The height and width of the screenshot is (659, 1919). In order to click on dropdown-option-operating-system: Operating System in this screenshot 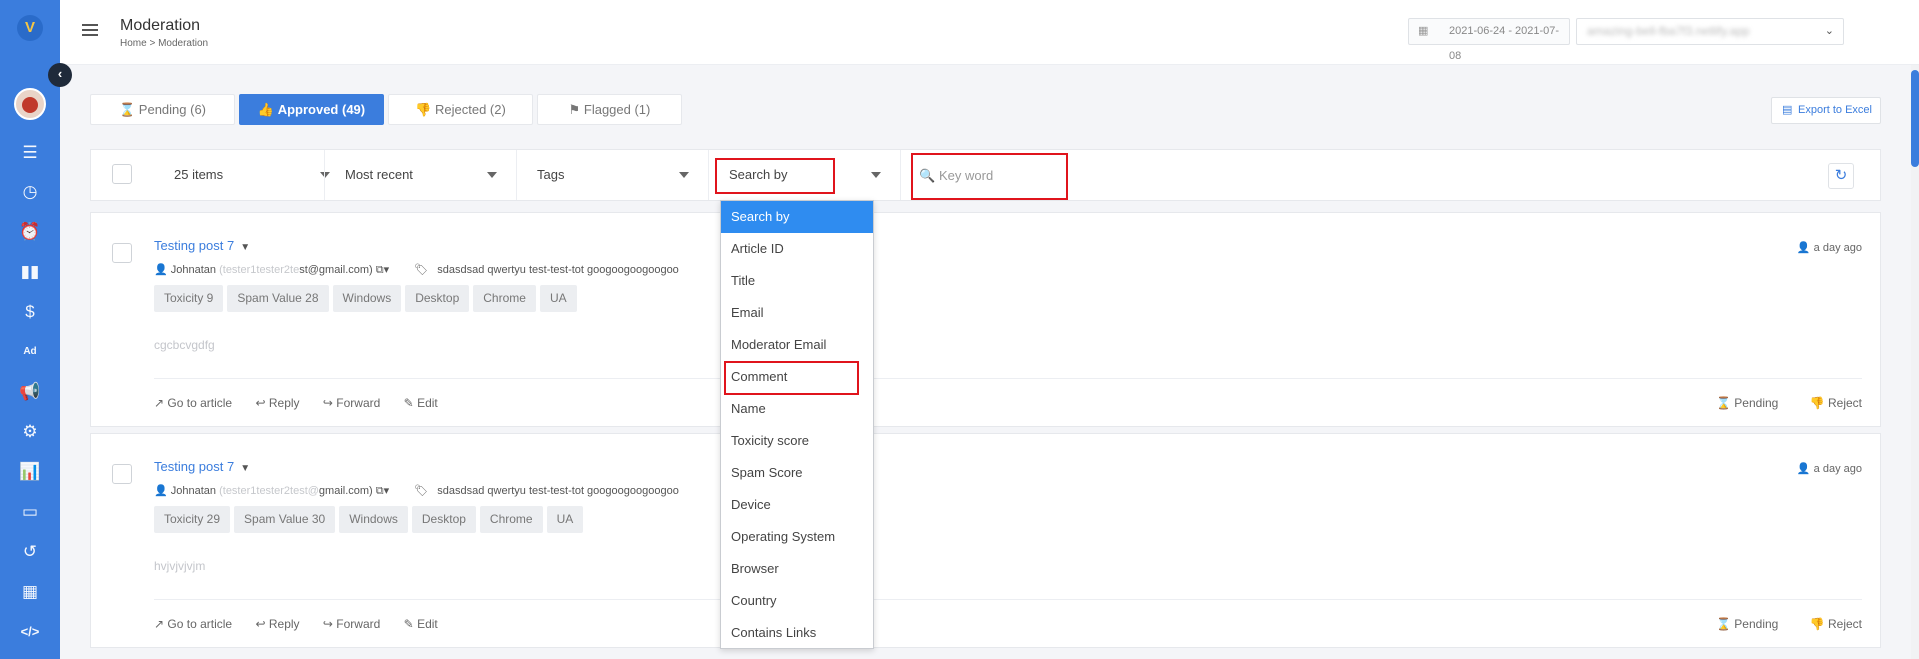, I will do `click(797, 537)`.